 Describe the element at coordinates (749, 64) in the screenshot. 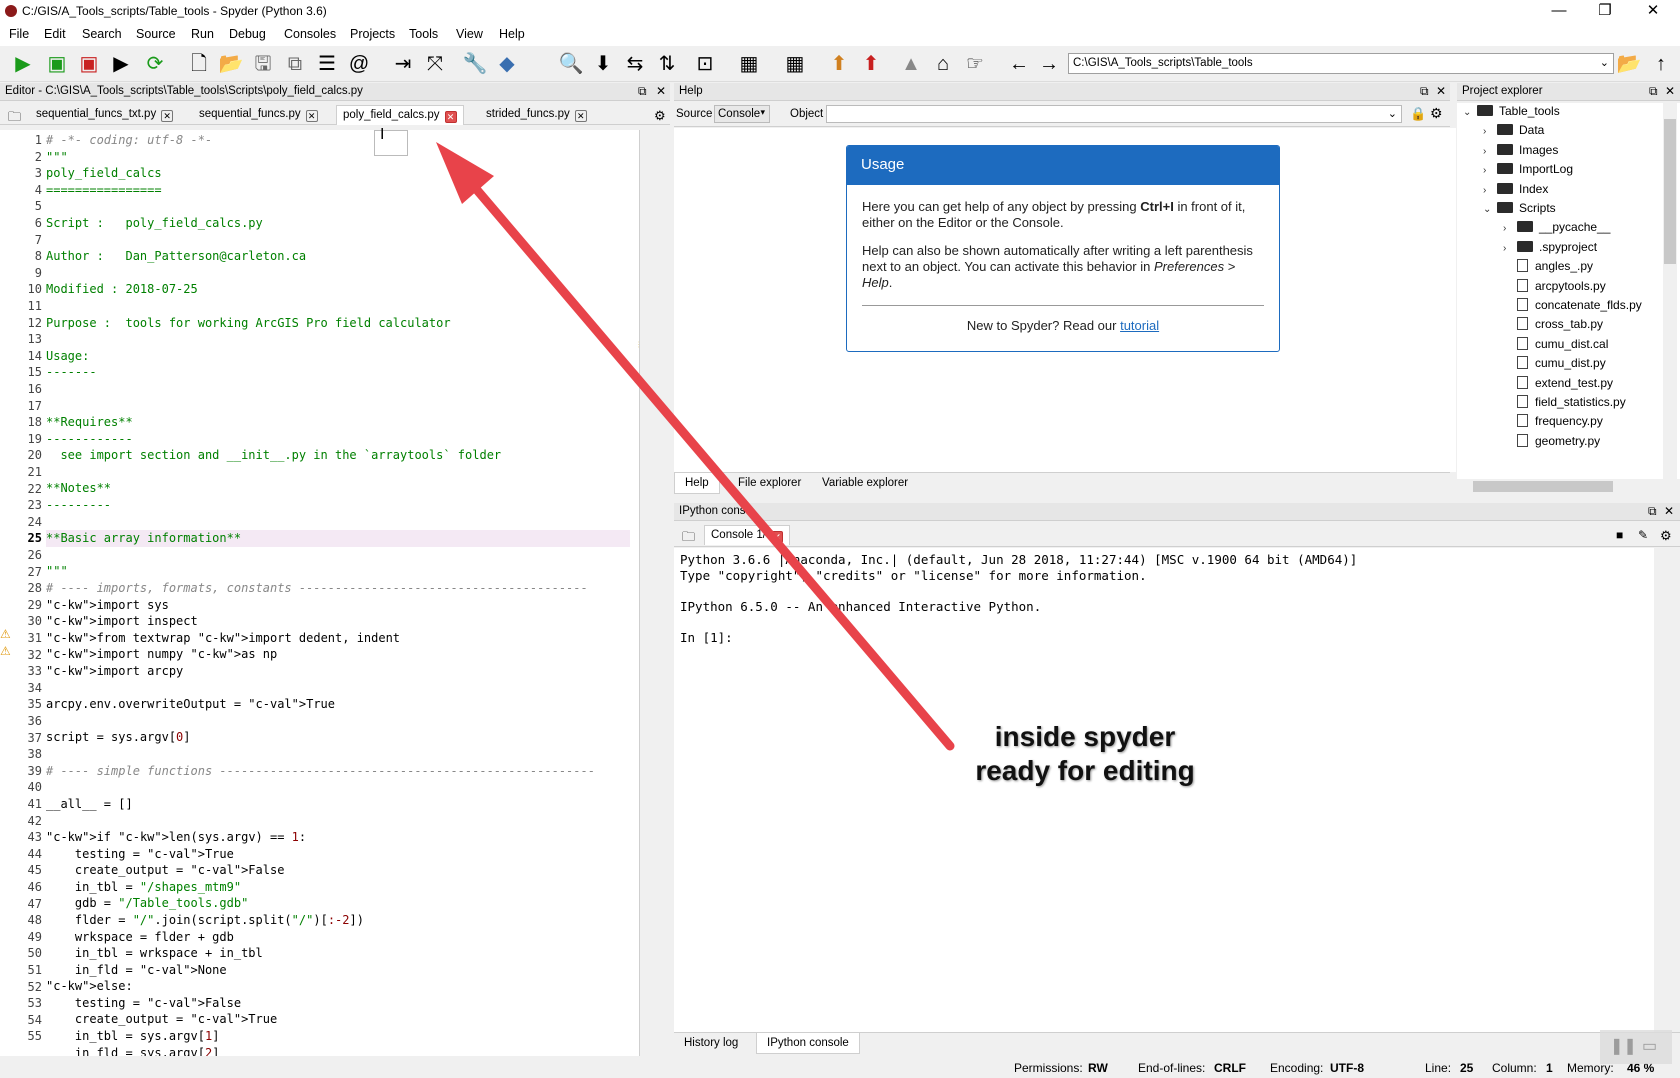

I see `debug-icon: ▦` at that location.